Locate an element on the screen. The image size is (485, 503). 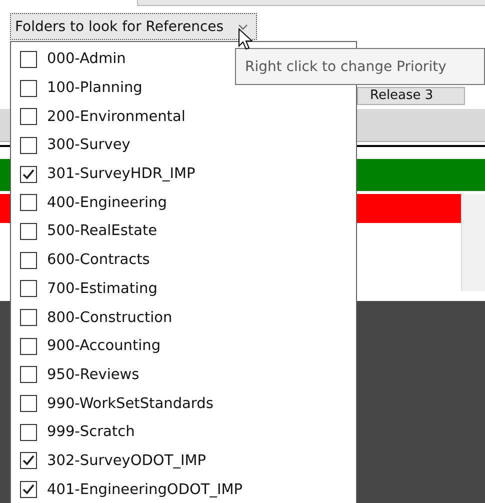
folder-item: 900-Accounting is located at coordinates (188, 346).